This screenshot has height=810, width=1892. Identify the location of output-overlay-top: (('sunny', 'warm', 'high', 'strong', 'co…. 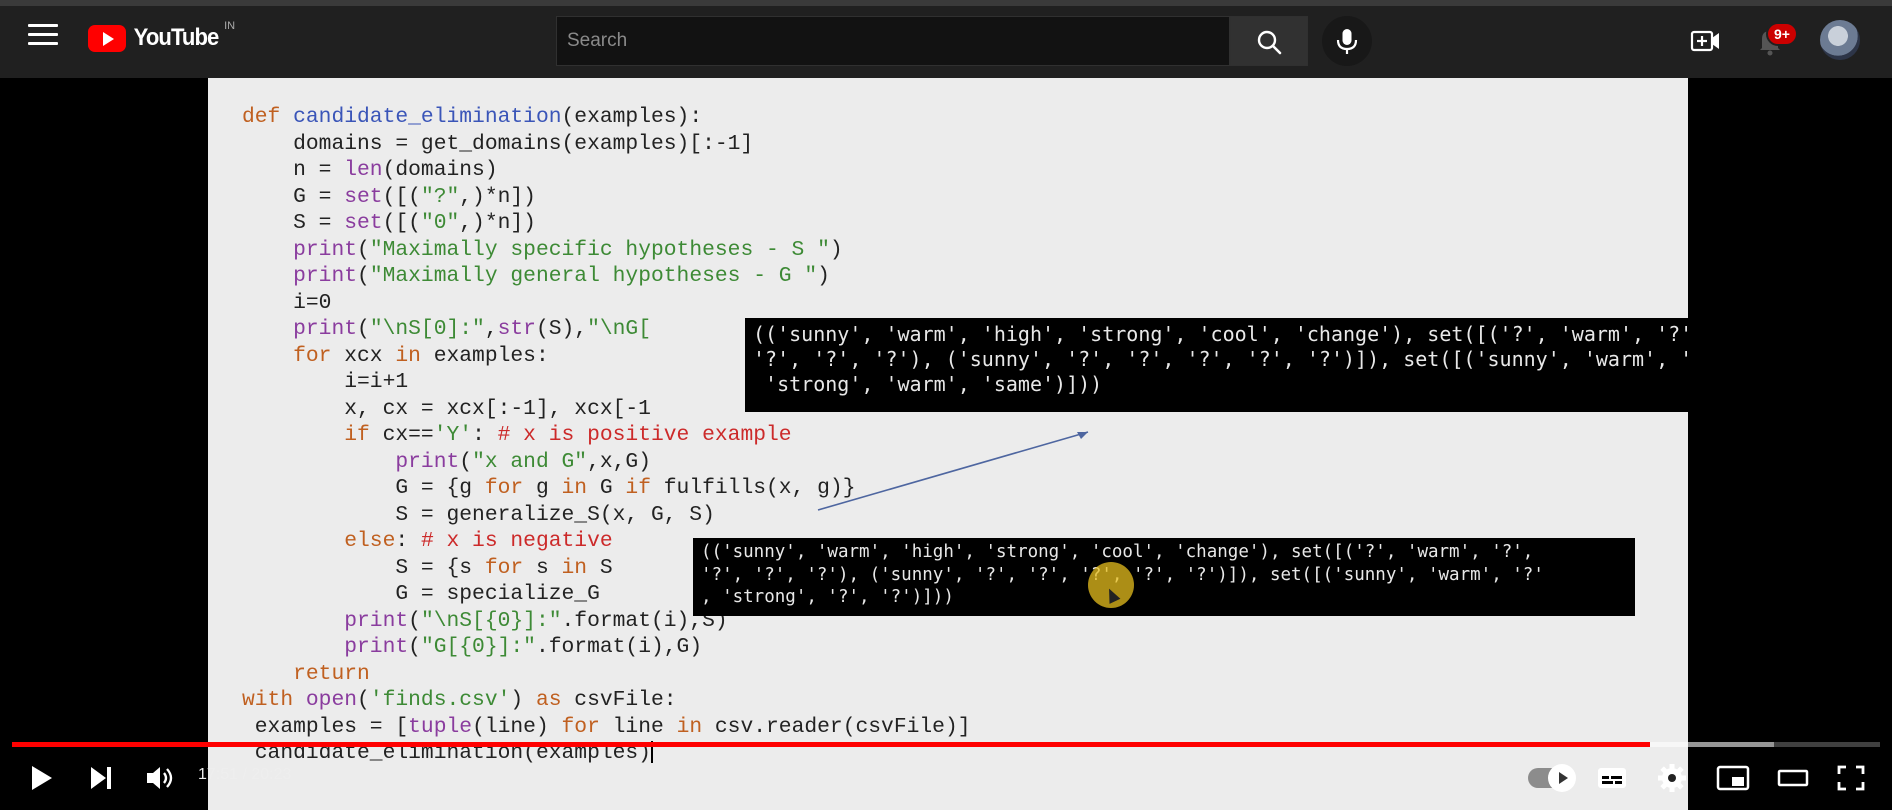
(1216, 365).